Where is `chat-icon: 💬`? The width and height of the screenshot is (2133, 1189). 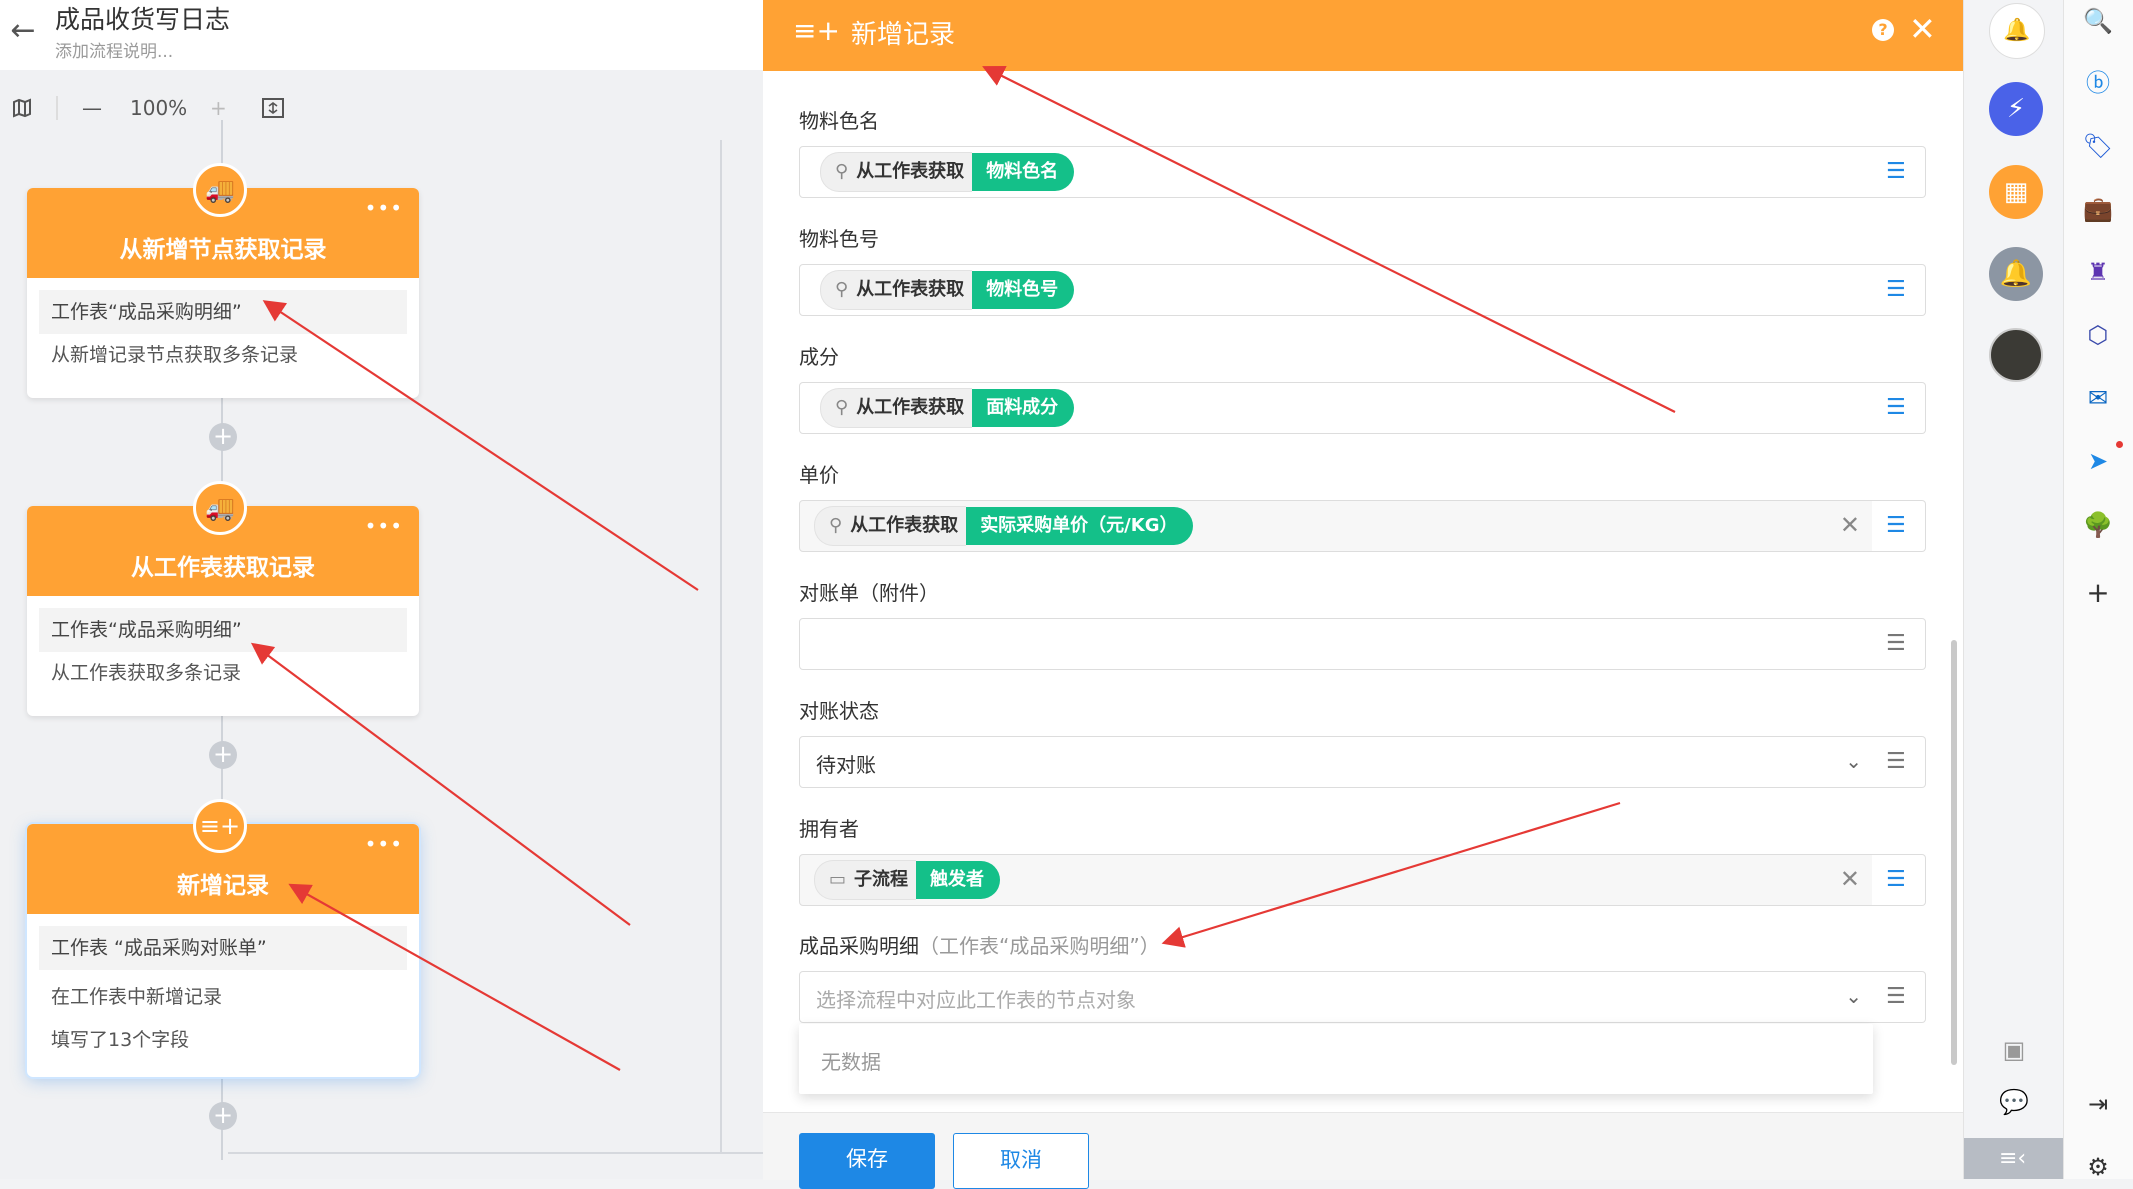
chat-icon: 💬 is located at coordinates (2014, 1102).